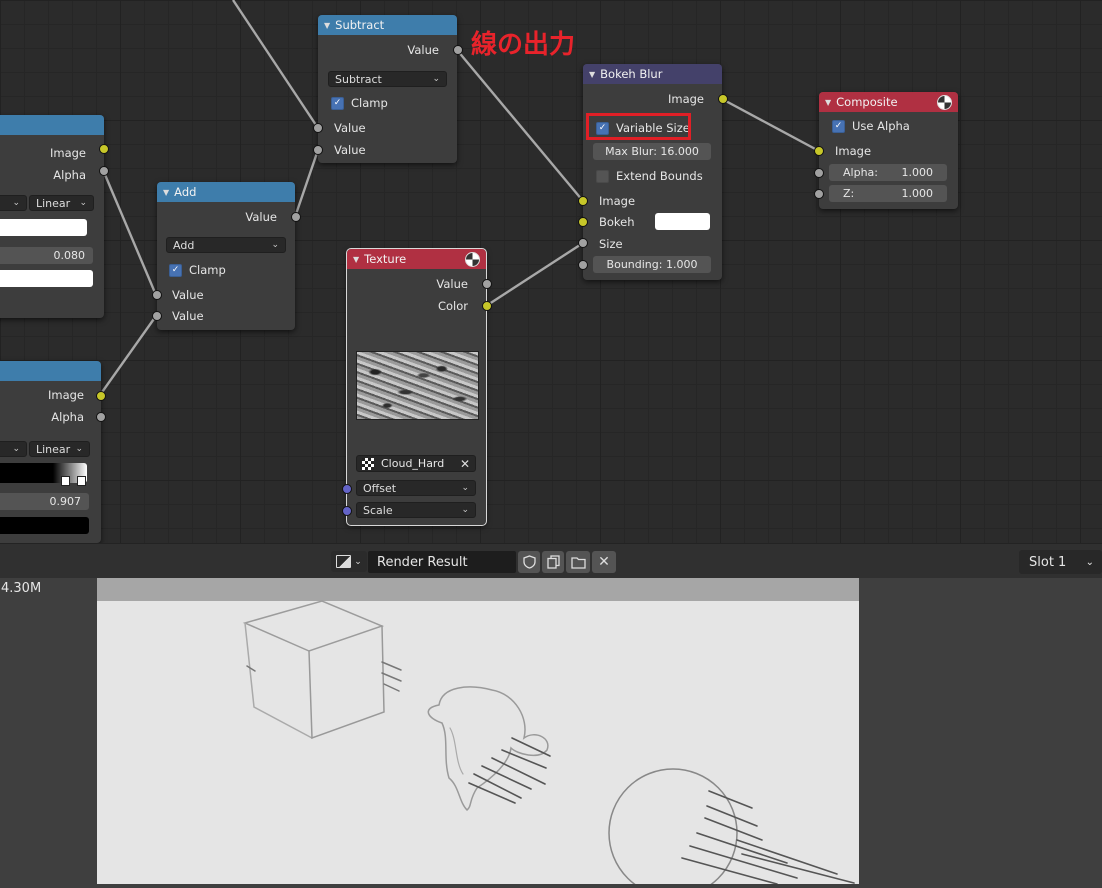 Image resolution: width=1102 pixels, height=888 pixels. What do you see at coordinates (226, 192) in the screenshot?
I see `node-header: ▼ Add` at bounding box center [226, 192].